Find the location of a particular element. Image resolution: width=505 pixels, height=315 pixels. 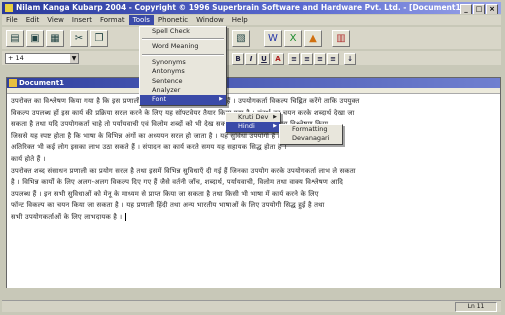

excel-icon: X is located at coordinates (293, 38).